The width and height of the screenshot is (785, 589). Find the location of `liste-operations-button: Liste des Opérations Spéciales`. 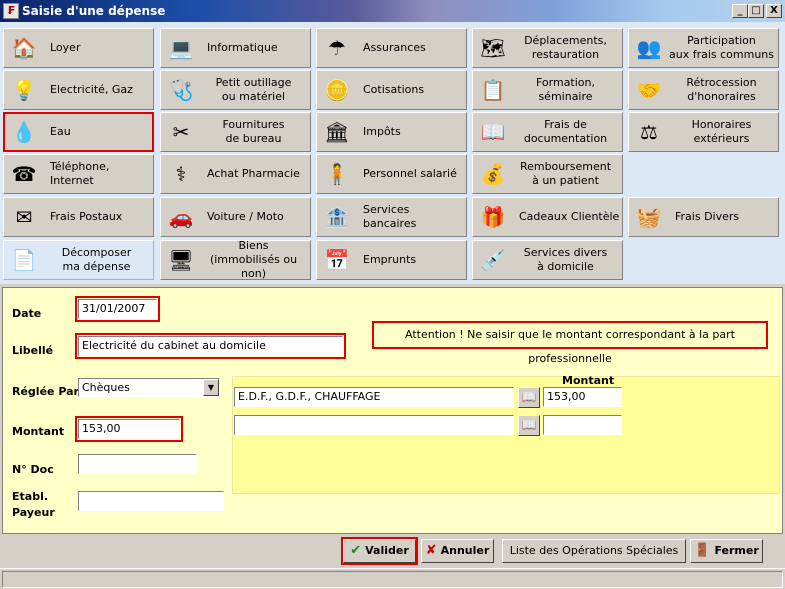

liste-operations-button: Liste des Opérations Spéciales is located at coordinates (594, 551).